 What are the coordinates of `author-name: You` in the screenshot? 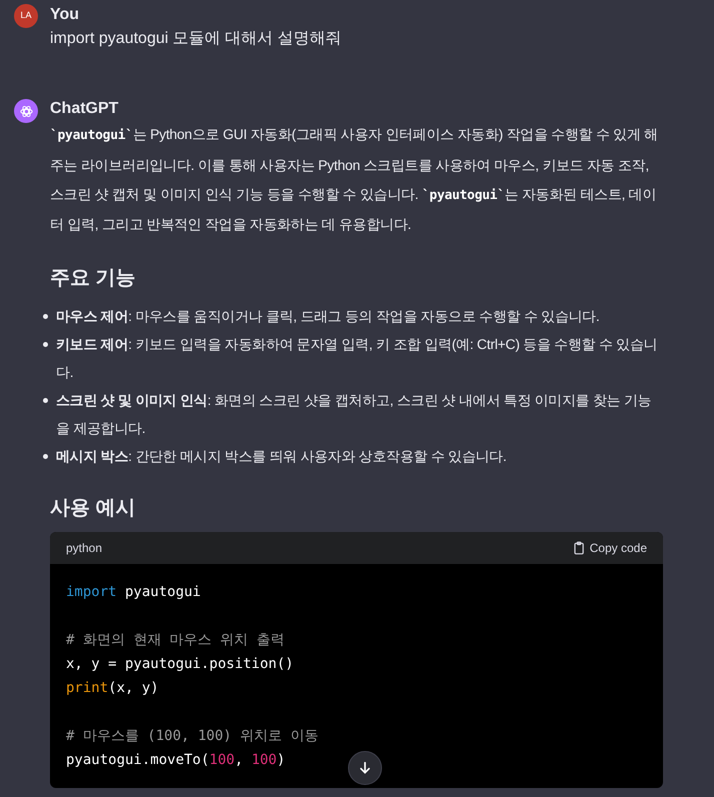 It's located at (65, 15).